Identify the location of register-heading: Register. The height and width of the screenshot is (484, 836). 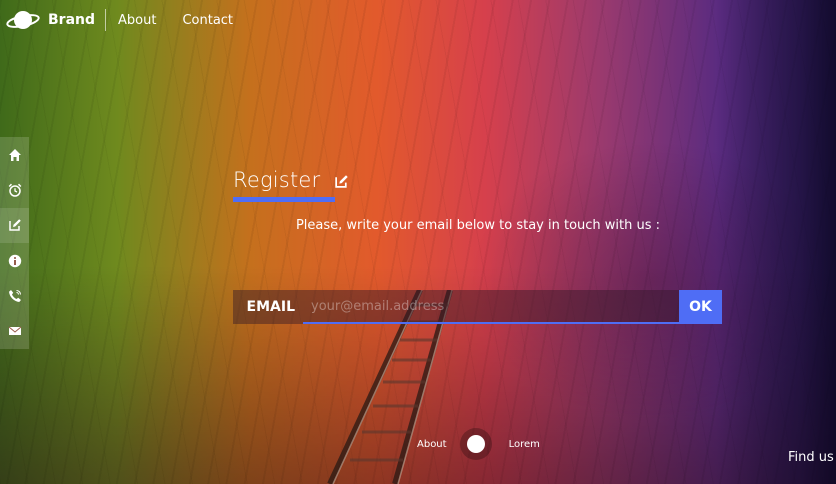
(291, 180).